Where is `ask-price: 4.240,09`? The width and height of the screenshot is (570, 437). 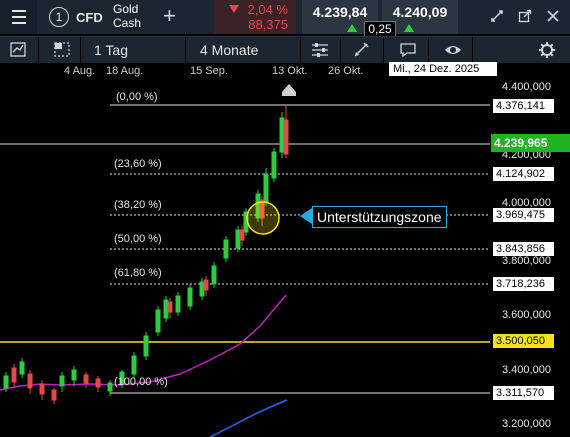 ask-price: 4.240,09 is located at coordinates (420, 12).